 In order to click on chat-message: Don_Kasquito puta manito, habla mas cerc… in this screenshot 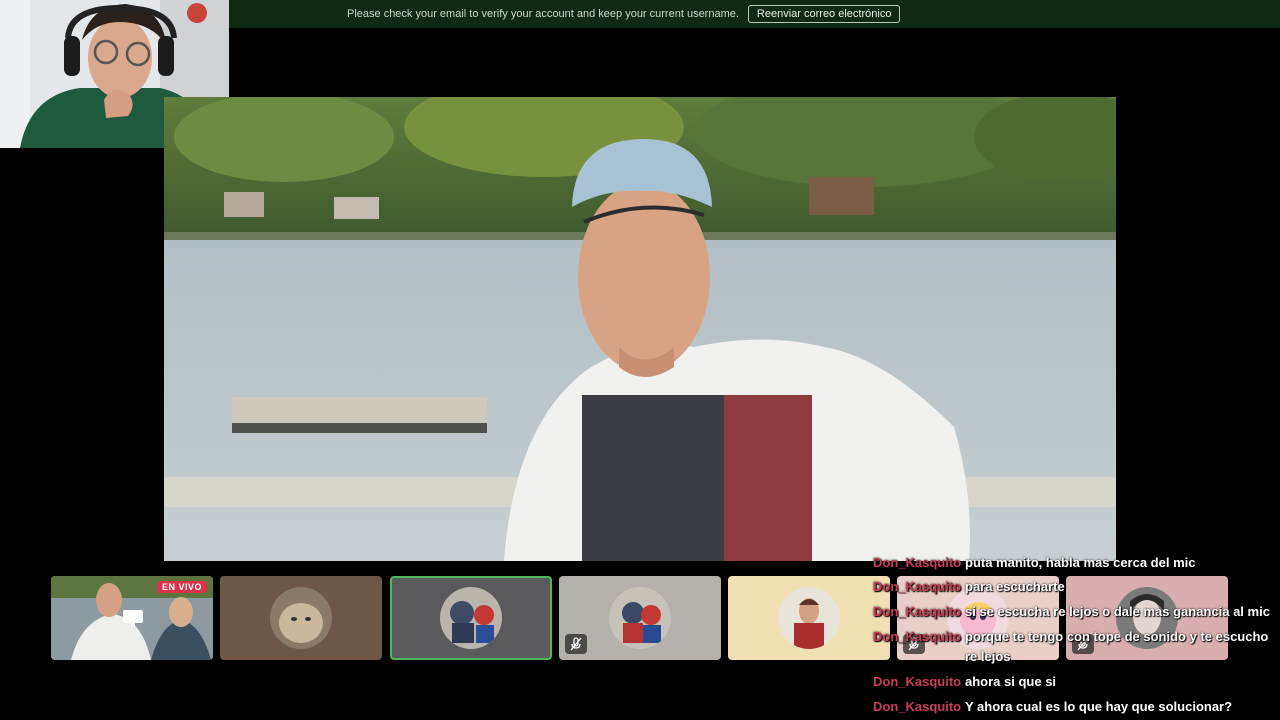, I will do `click(1074, 563)`.